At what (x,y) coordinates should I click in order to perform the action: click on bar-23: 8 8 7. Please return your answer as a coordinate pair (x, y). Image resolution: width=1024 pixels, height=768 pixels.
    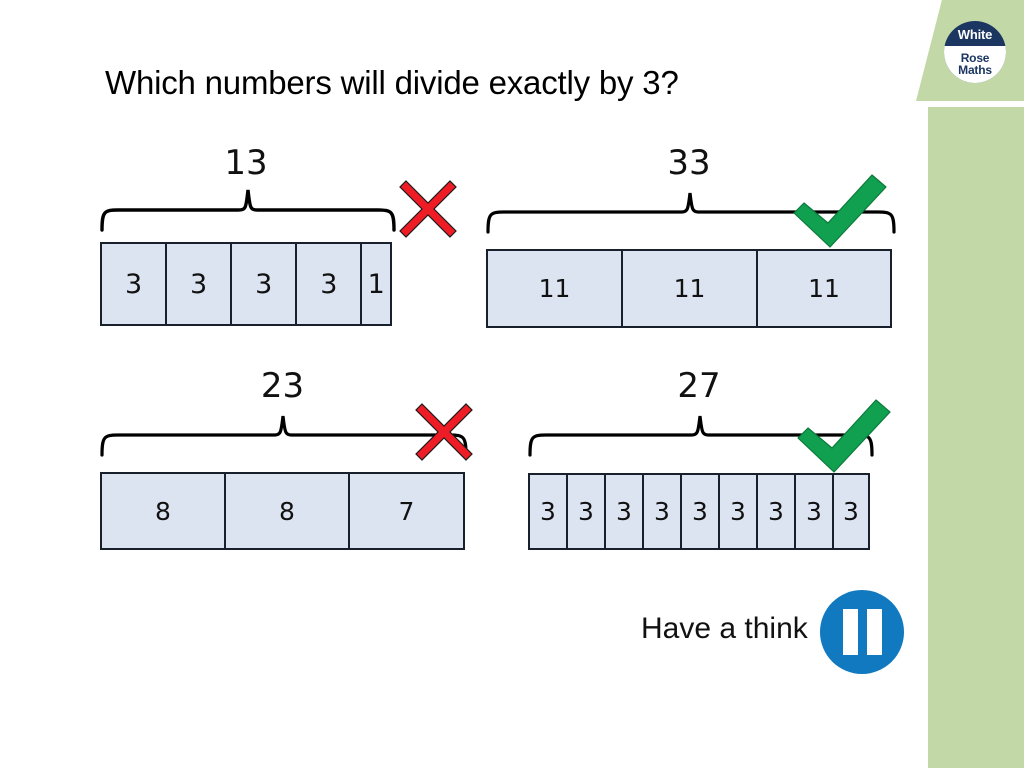
    Looking at the image, I should click on (282, 511).